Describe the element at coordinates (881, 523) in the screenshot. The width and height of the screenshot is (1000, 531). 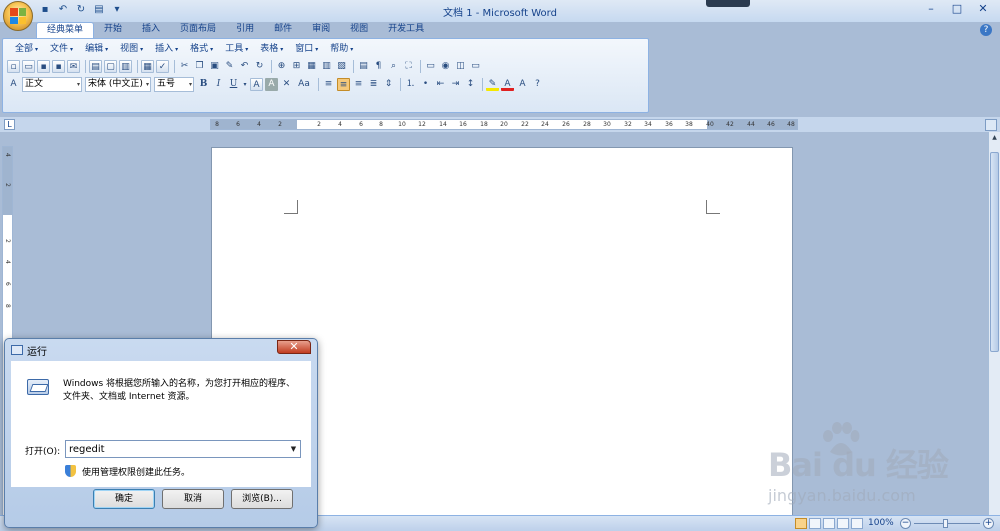
I see `zoom-level: 100%` at that location.